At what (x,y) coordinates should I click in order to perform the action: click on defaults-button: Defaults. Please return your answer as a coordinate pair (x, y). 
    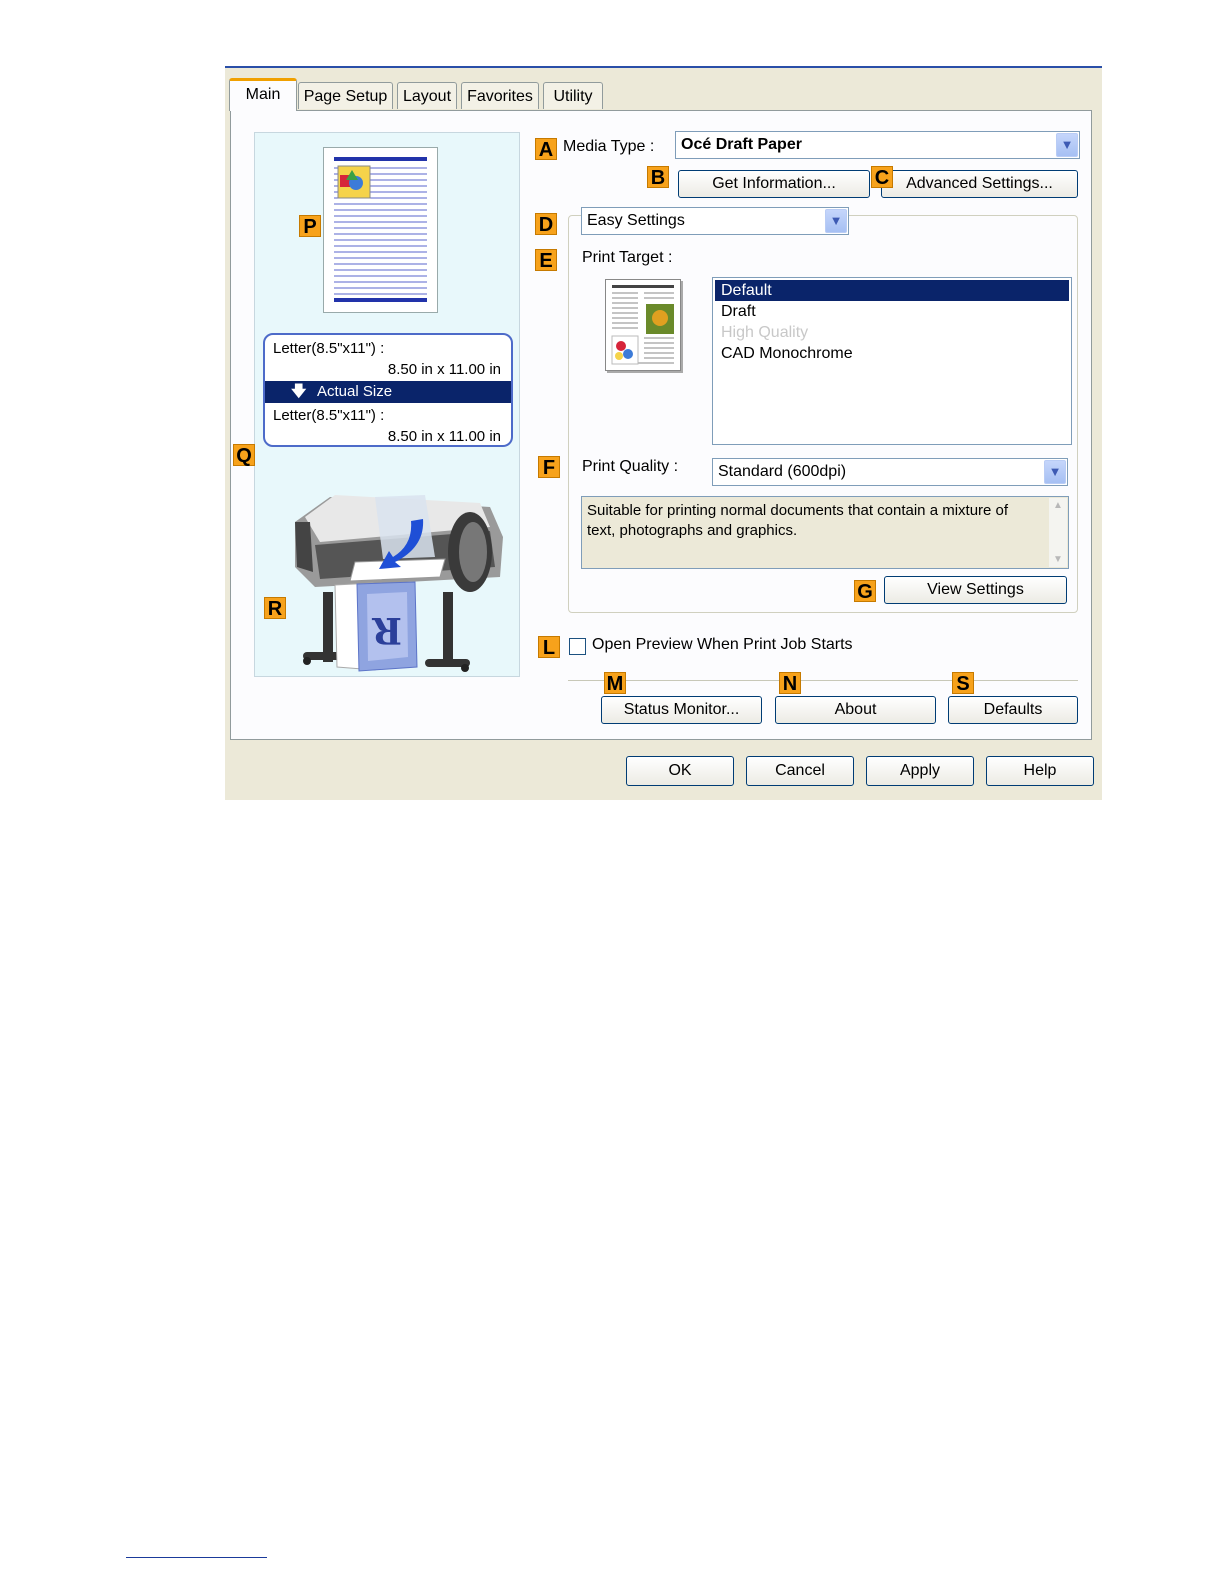
    Looking at the image, I should click on (1013, 710).